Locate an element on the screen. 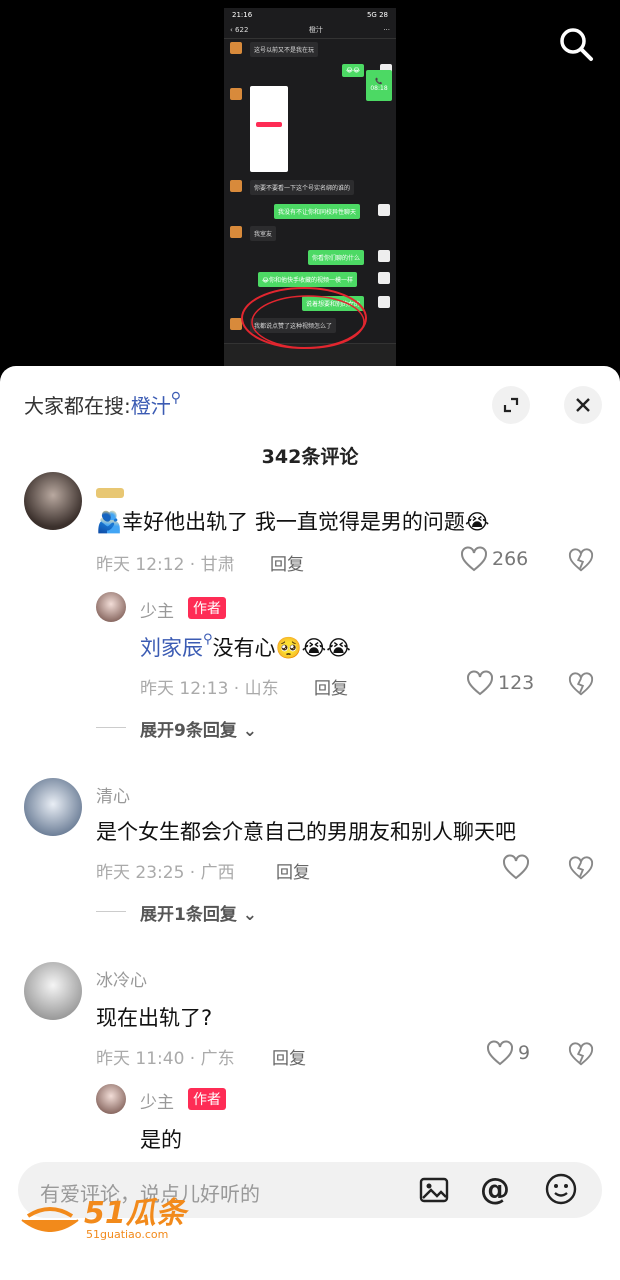  comment-author-name: 冰冷心 is located at coordinates (121, 978).